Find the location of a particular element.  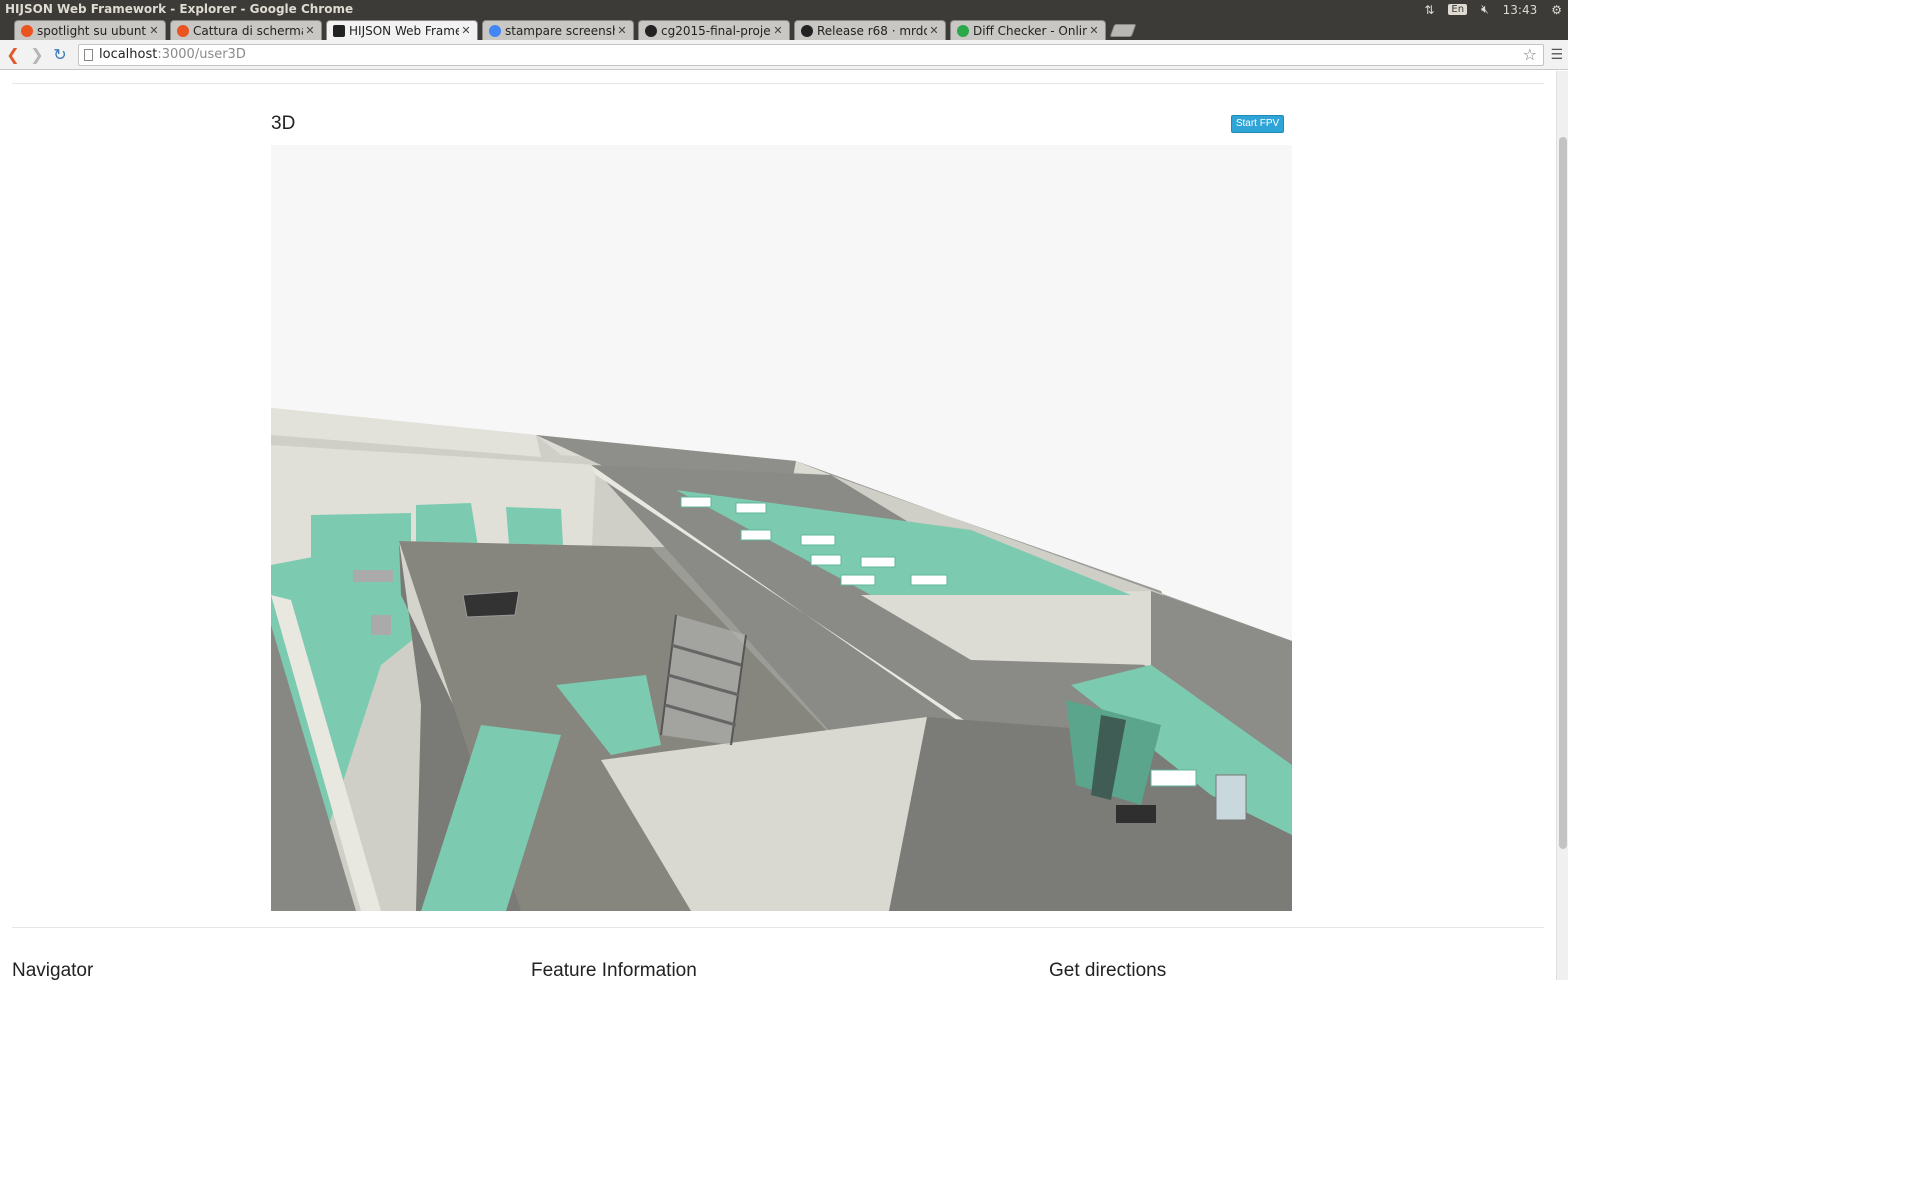

keyboard-layout-indicator: En is located at coordinates (1458, 9).